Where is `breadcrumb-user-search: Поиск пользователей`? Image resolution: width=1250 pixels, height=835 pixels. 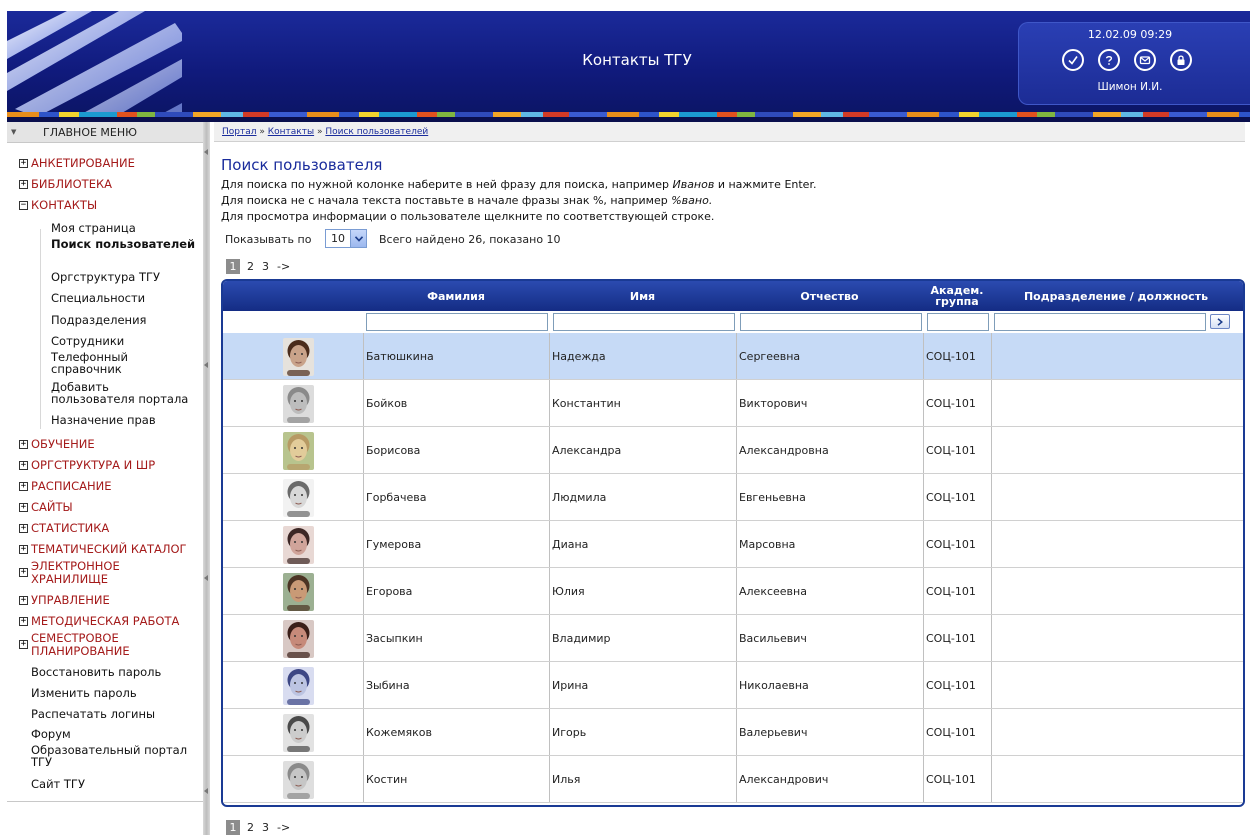
breadcrumb-user-search: Поиск пользователей is located at coordinates (376, 132).